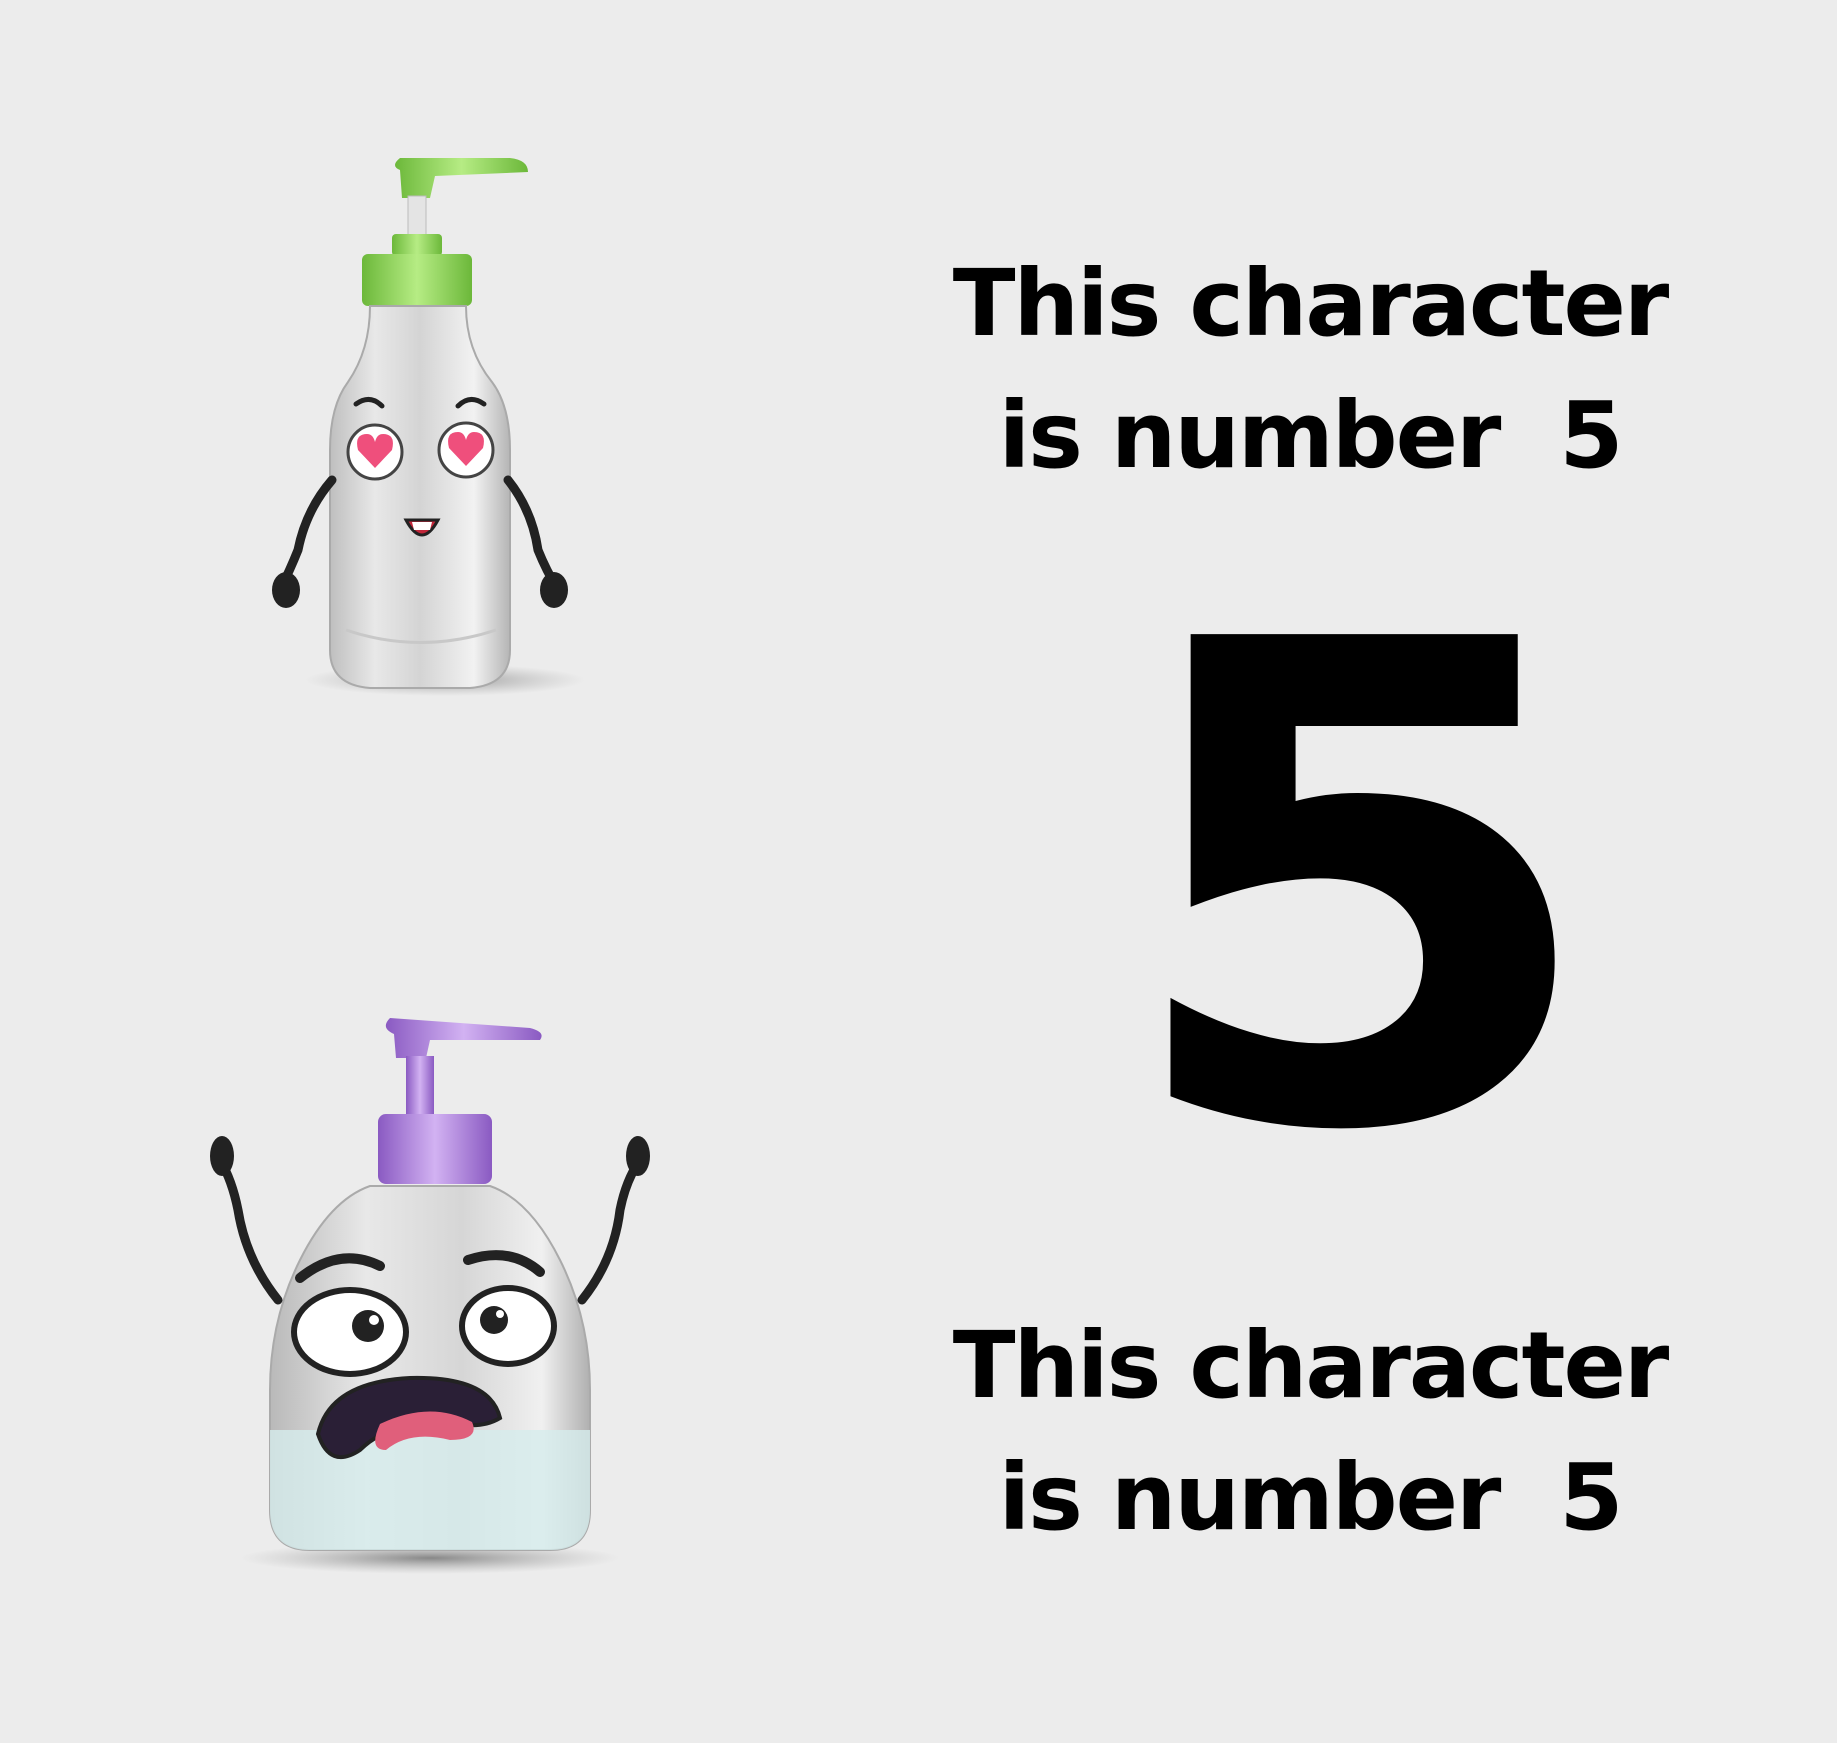 The width and height of the screenshot is (1837, 1743). What do you see at coordinates (417, 245) in the screenshot?
I see `pump-collar` at bounding box center [417, 245].